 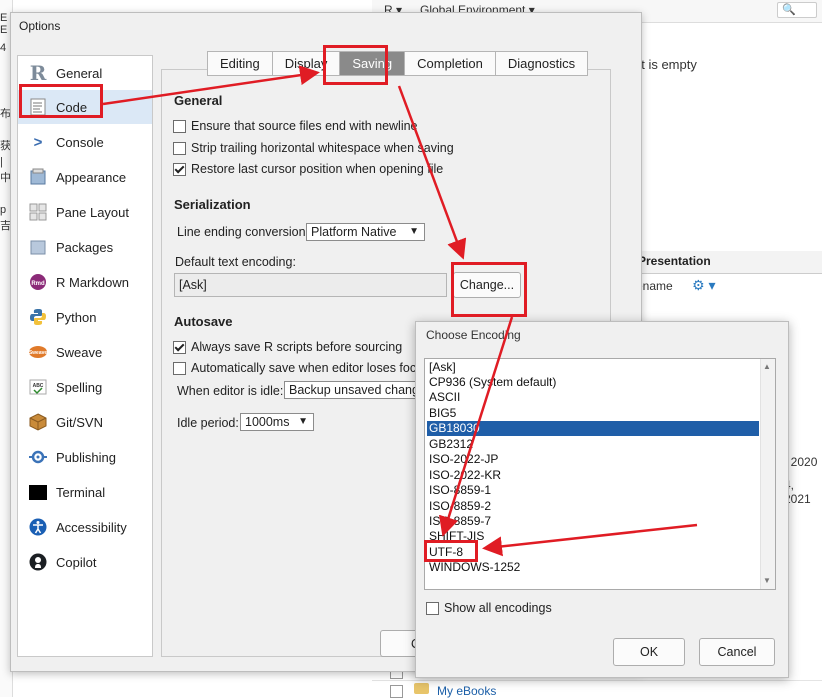 What do you see at coordinates (450, 63) in the screenshot?
I see `tab-completion: Completion` at bounding box center [450, 63].